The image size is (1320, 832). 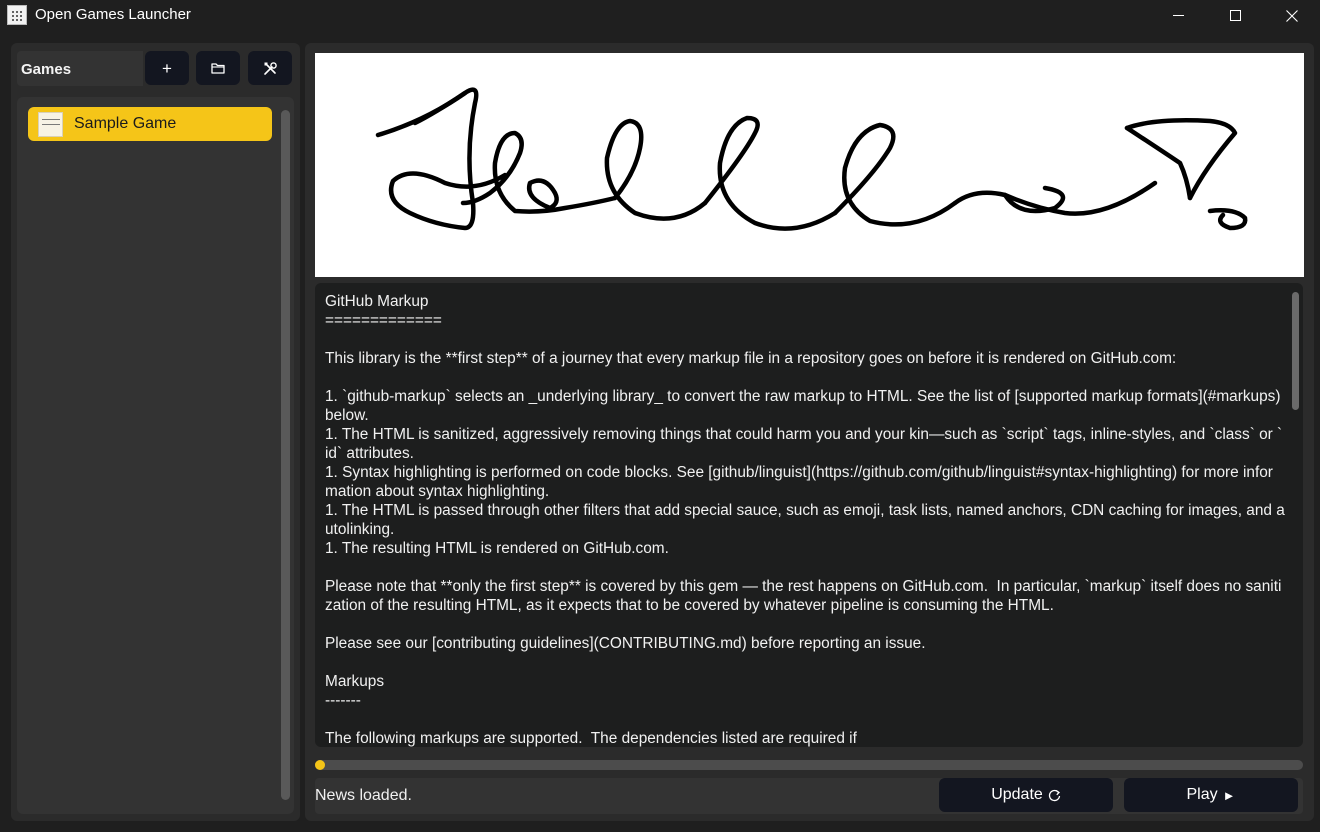 I want to click on status-text: News loaded., so click(x=363, y=795).